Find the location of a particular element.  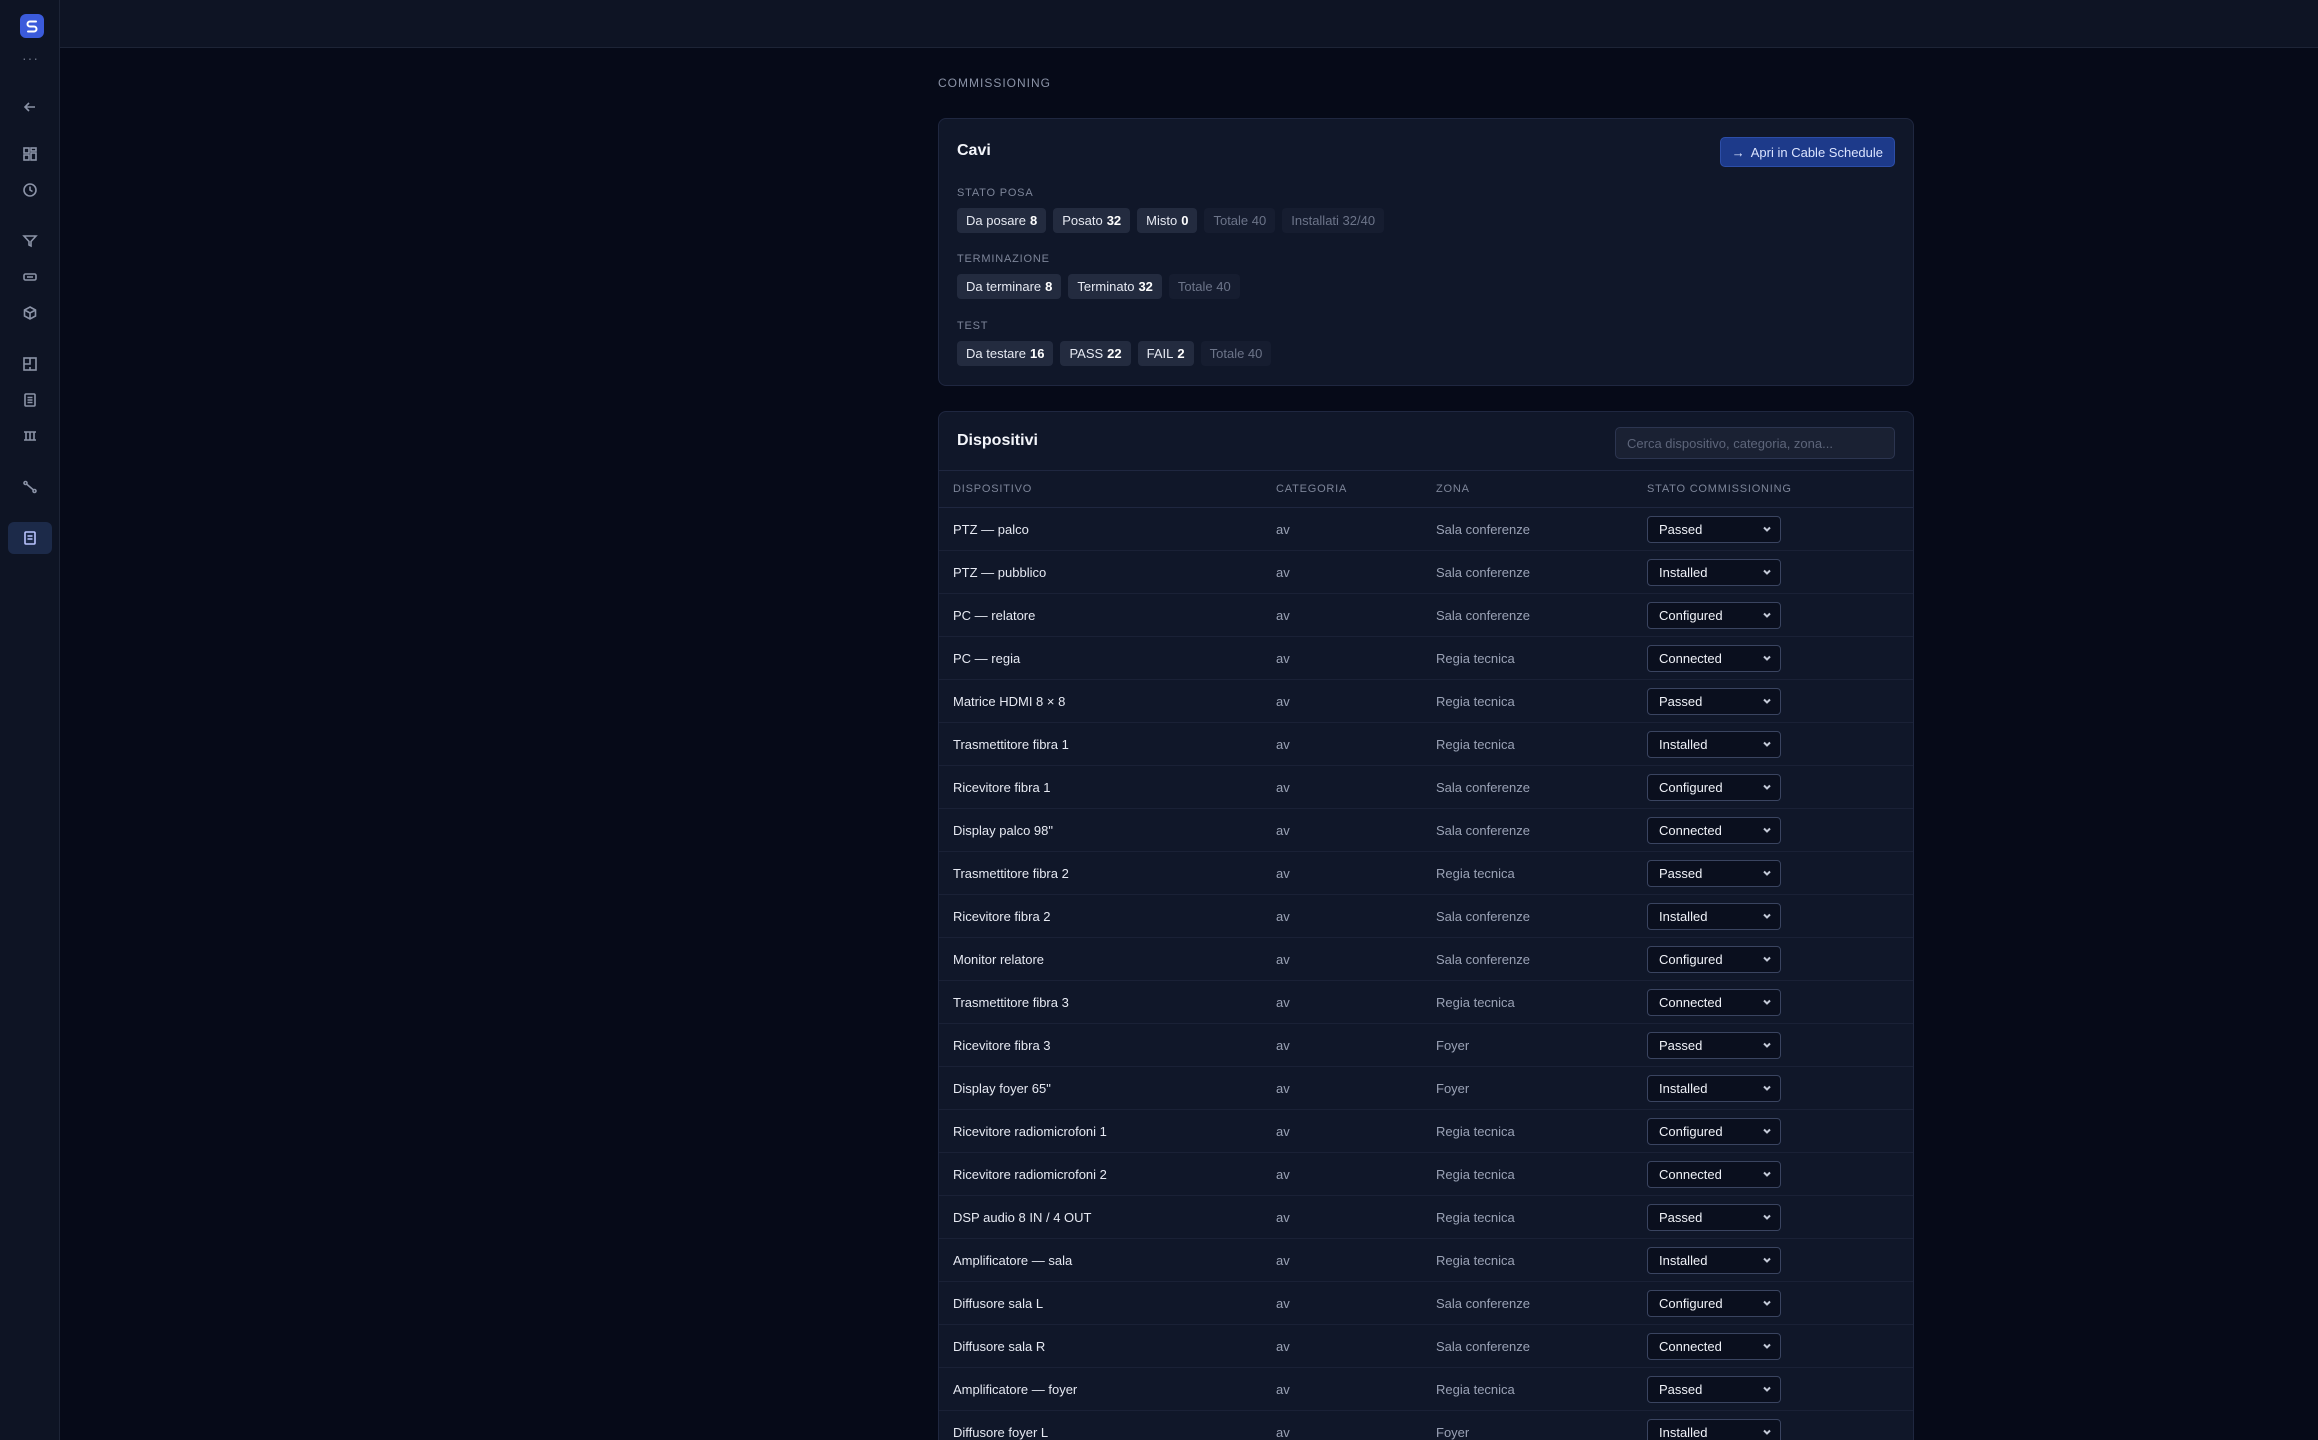

device-name: PC — relatore is located at coordinates (1100, 615).